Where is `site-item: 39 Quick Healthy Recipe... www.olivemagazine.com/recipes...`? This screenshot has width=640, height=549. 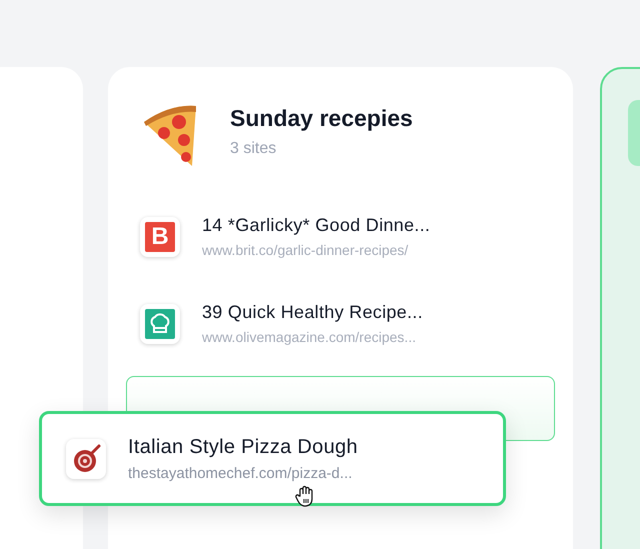 site-item: 39 Quick Healthy Recipe... www.olivemagazine.com/recipes... is located at coordinates (340, 323).